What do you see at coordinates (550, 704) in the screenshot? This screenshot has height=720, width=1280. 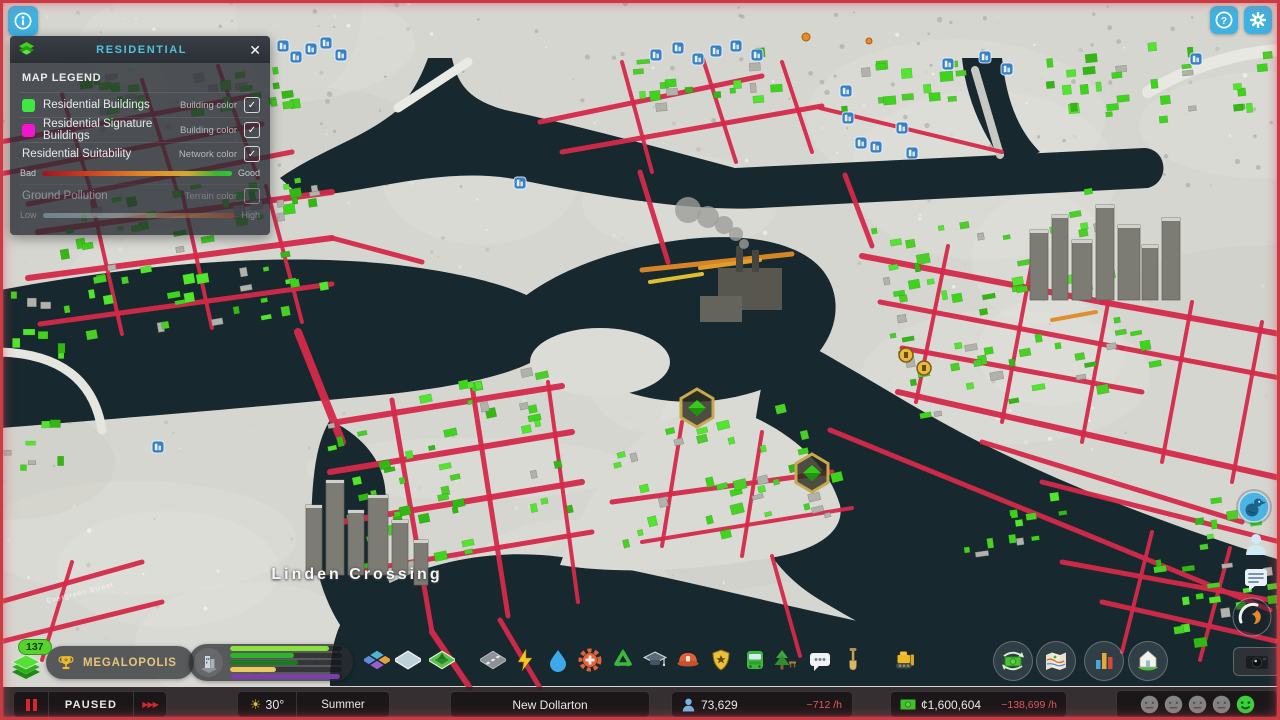 I see `city-name-display: New Dollarton` at bounding box center [550, 704].